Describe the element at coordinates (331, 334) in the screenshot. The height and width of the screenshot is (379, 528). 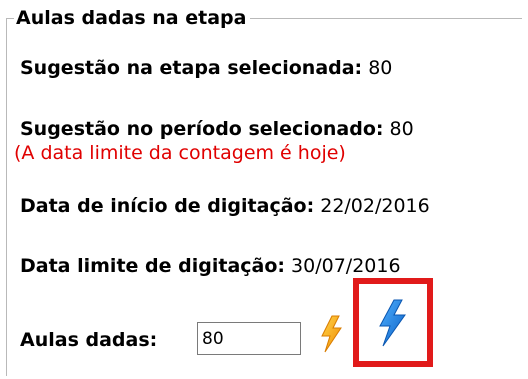
I see `lightning-orange-icon` at that location.